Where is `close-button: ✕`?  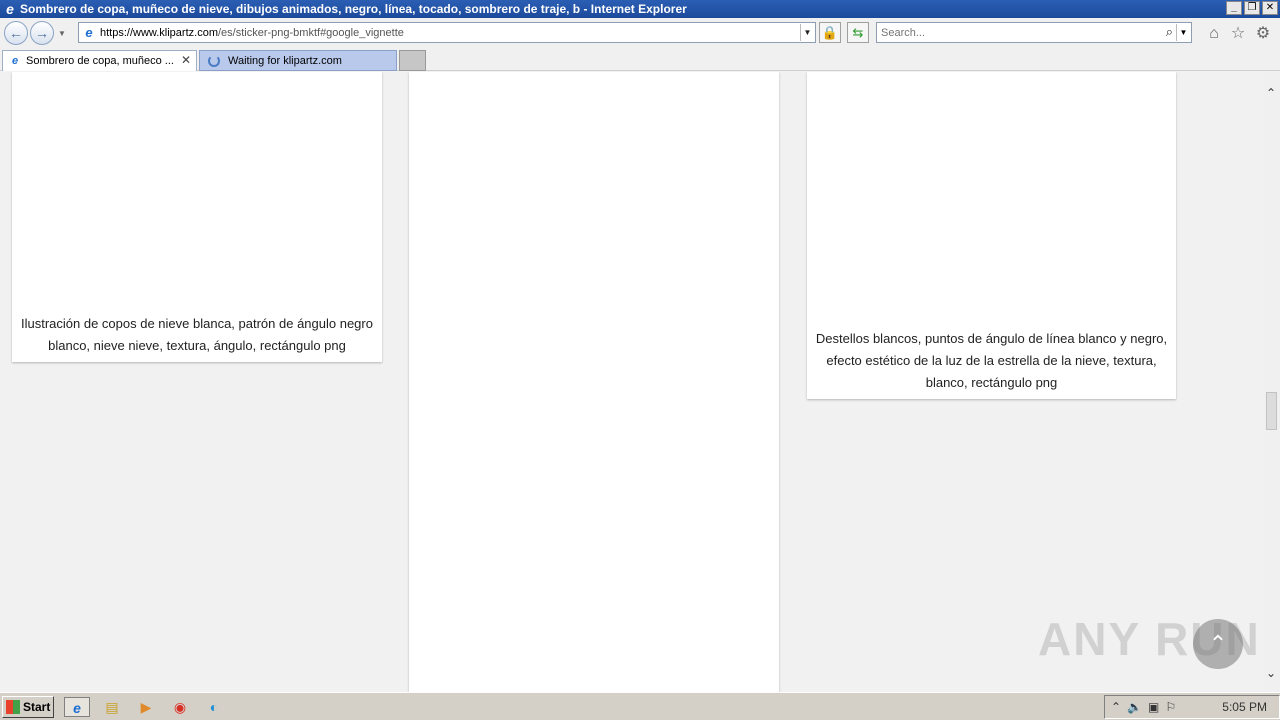
close-button: ✕ is located at coordinates (1270, 8).